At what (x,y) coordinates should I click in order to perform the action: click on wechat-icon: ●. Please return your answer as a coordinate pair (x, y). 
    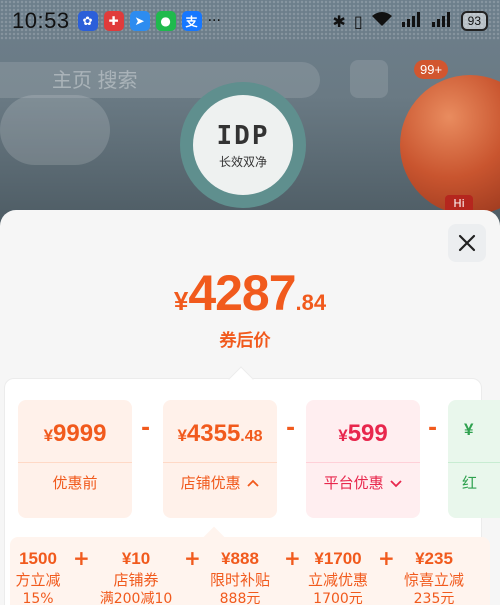
    Looking at the image, I should click on (165, 21).